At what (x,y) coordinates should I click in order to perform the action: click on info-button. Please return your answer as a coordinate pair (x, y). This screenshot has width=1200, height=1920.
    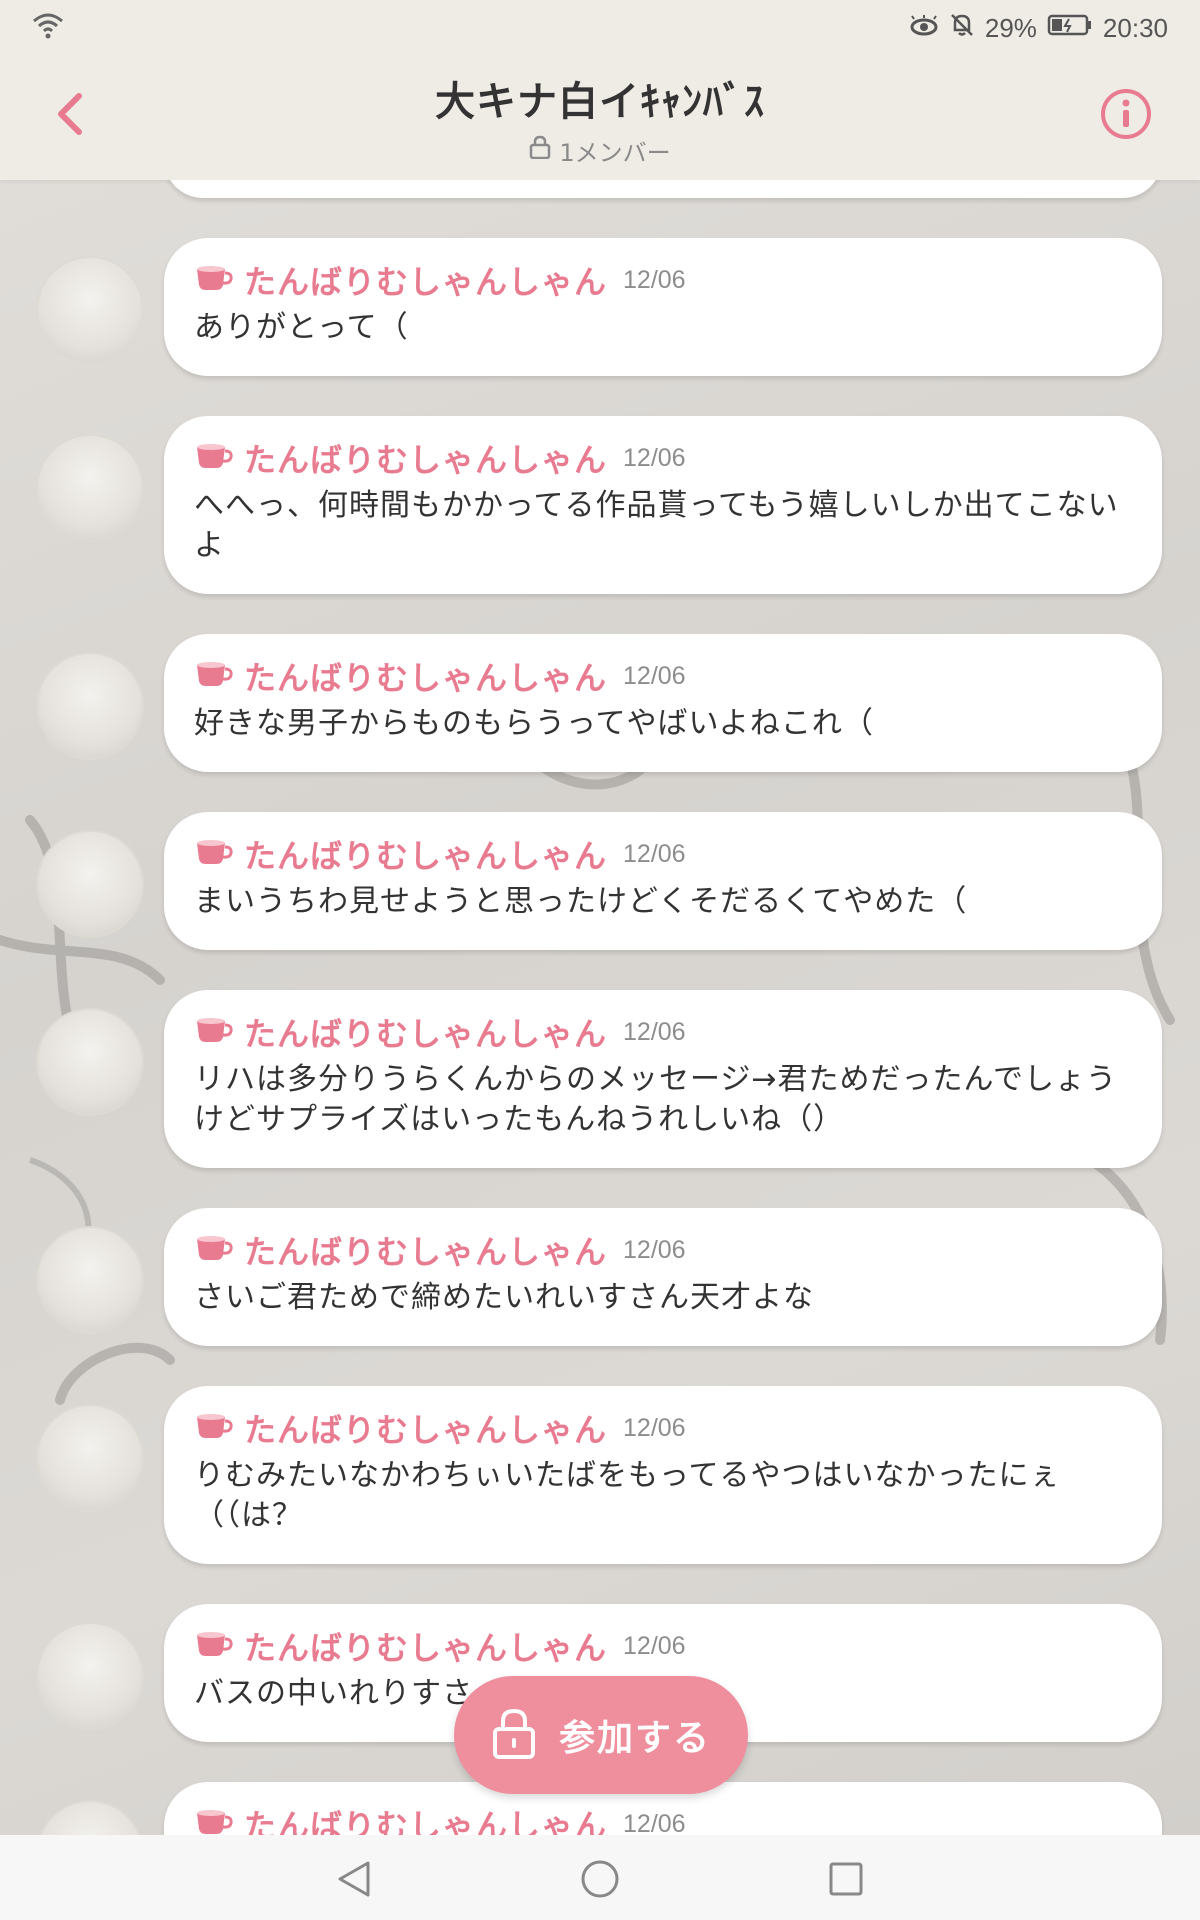
    Looking at the image, I should click on (1126, 114).